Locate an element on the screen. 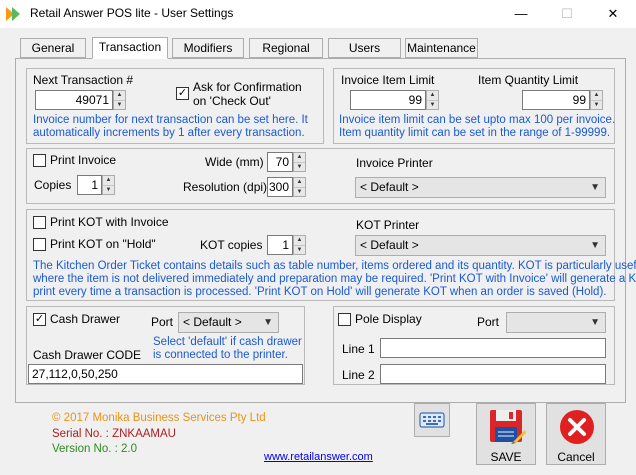  serial-number: Serial No. : ZNKAAMAU is located at coordinates (114, 434).